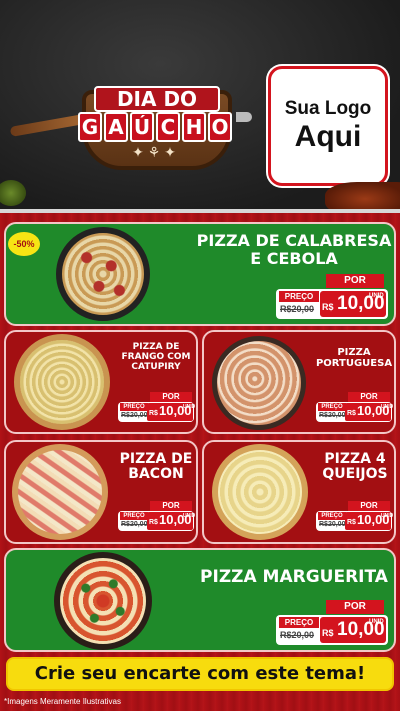 The height and width of the screenshot is (711, 400). Describe the element at coordinates (200, 674) in the screenshot. I see `cta-banner: Crie seu encarte com este tema!` at that location.